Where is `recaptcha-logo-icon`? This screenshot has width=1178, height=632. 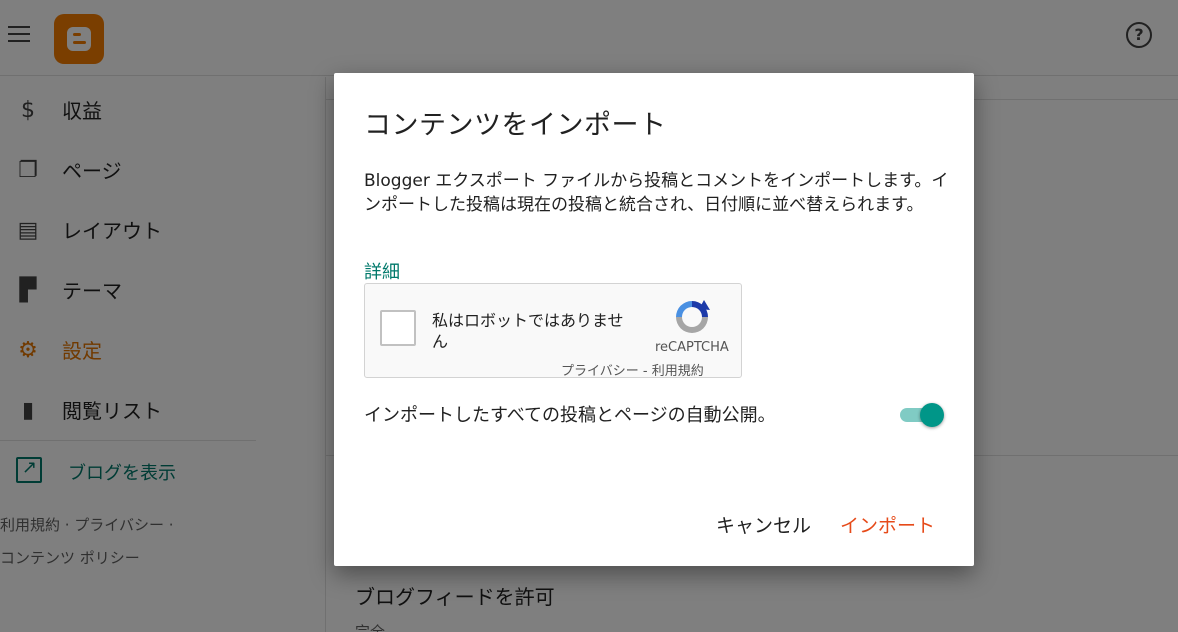
recaptcha-logo-icon is located at coordinates (693, 316).